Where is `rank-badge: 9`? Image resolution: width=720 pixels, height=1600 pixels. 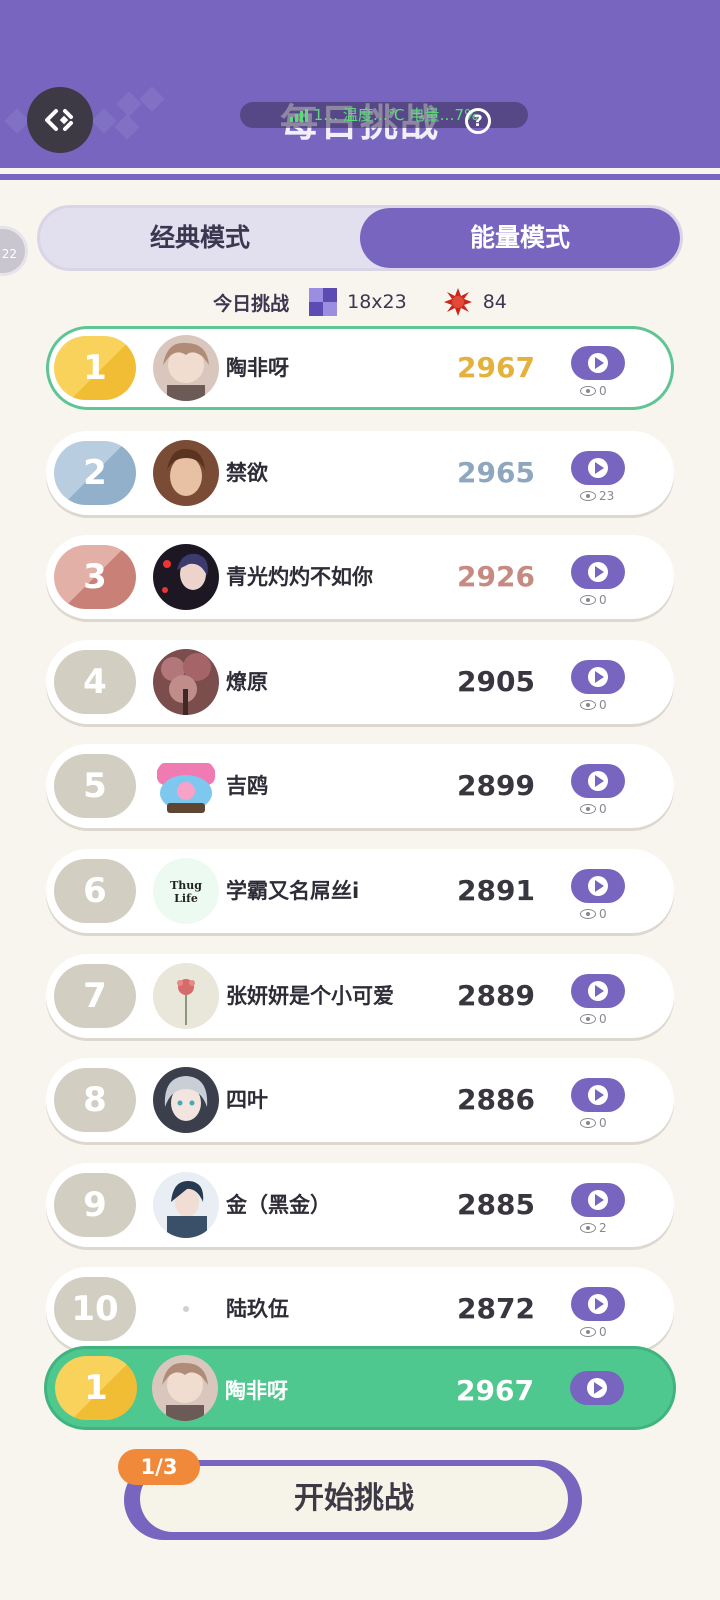 rank-badge: 9 is located at coordinates (95, 1204).